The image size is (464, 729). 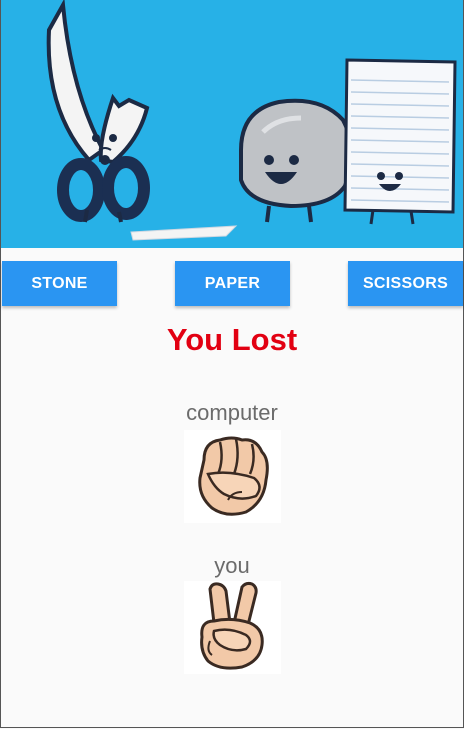 I want to click on scissors-character-icon, so click(x=98, y=111).